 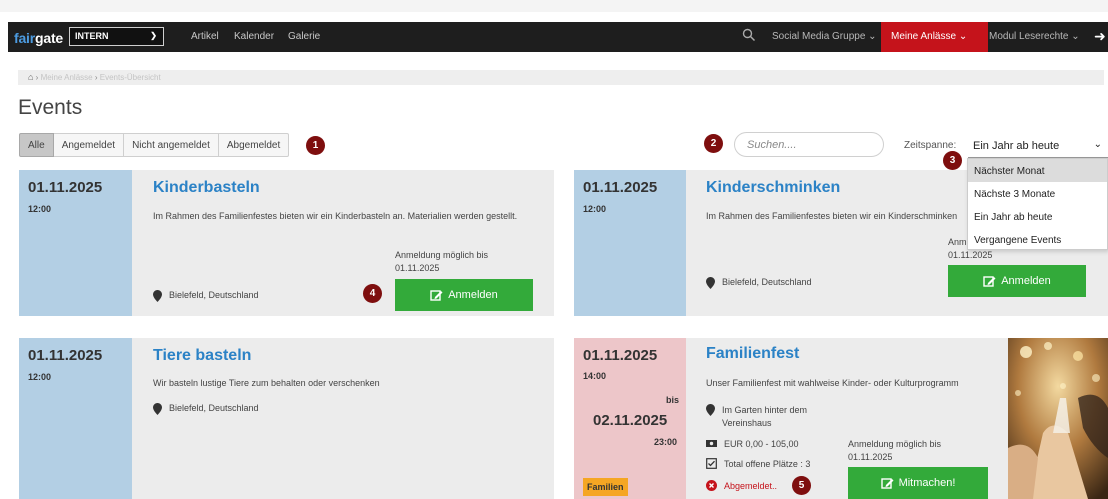 I want to click on nav-modul-leserechte: Modul Leserechte ⌄, so click(x=1034, y=36).